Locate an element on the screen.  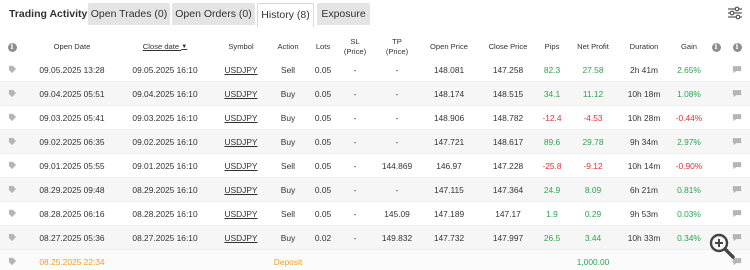
table-row-deposit: 08.25.2025 22:34 Deposit 1,000.00 is located at coordinates (375, 260).